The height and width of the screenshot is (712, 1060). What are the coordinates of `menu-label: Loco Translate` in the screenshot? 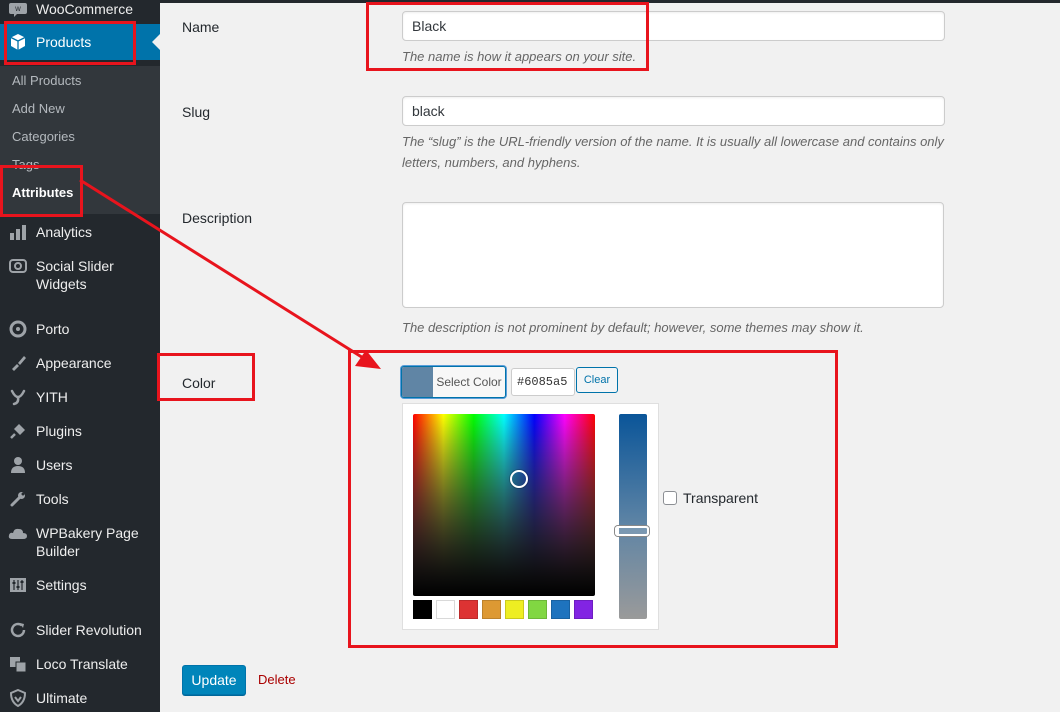 It's located at (82, 664).